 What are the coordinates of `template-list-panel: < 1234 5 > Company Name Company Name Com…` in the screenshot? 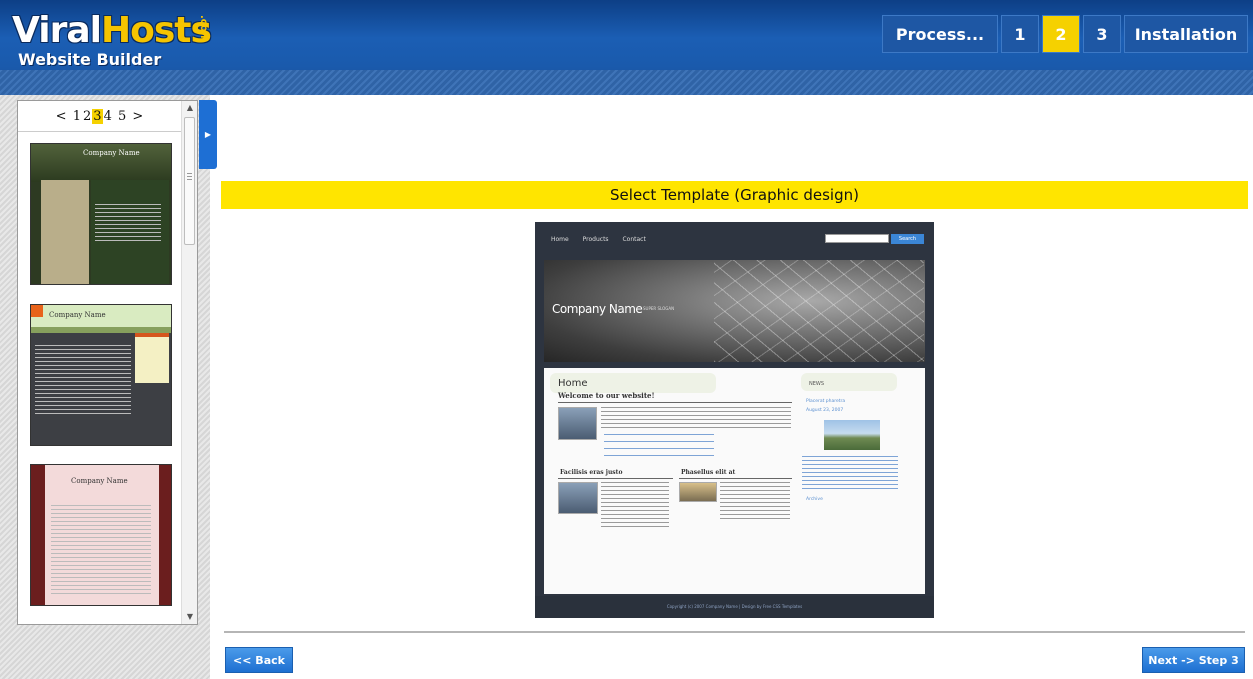 It's located at (107, 362).